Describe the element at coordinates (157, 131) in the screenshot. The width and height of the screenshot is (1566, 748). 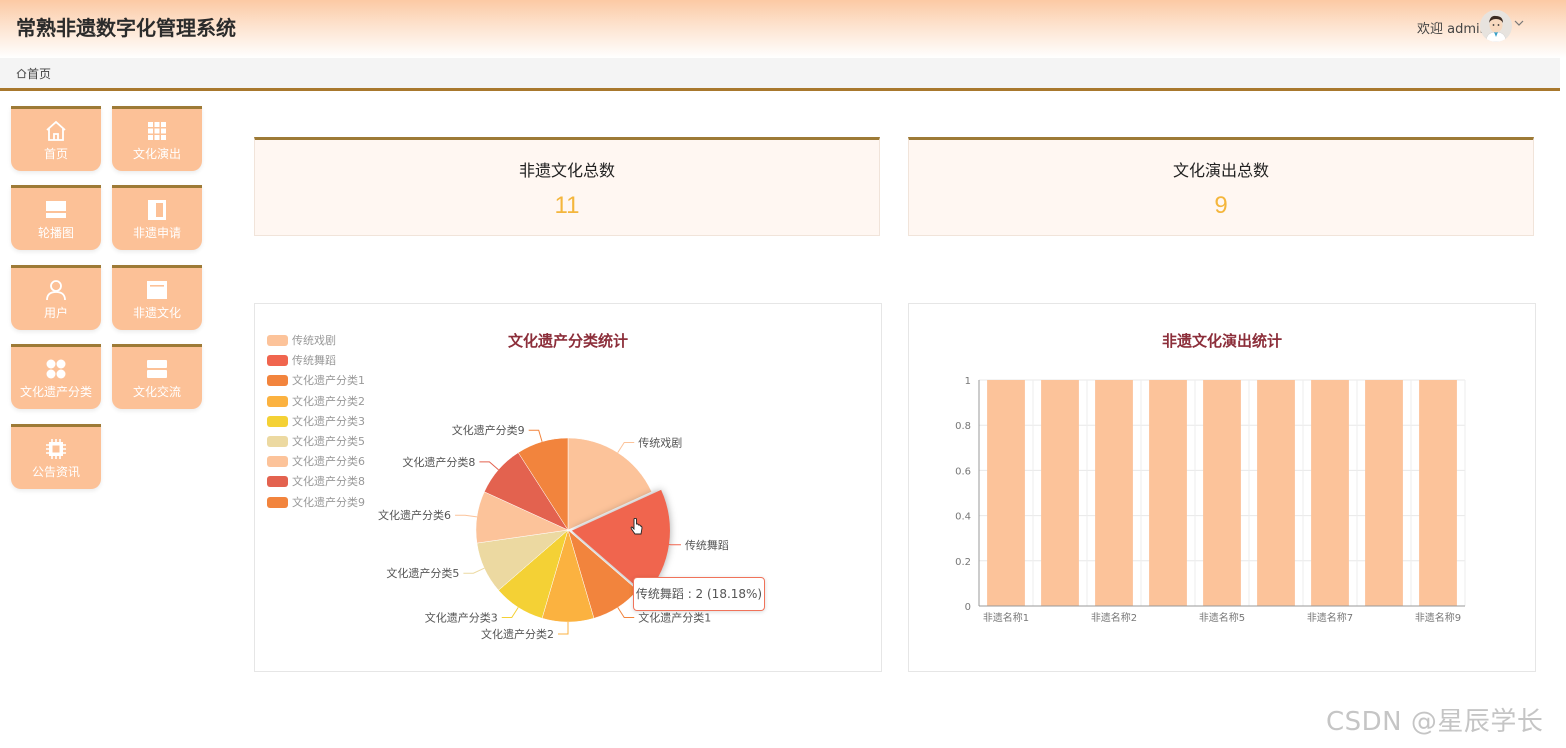
I see `grid-icon` at that location.